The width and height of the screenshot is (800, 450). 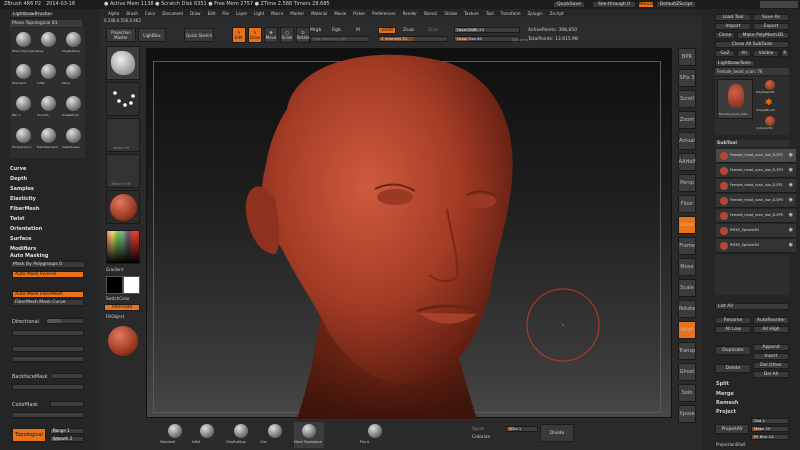 I want to click on xpose-label: Xpose, so click(x=478, y=429).